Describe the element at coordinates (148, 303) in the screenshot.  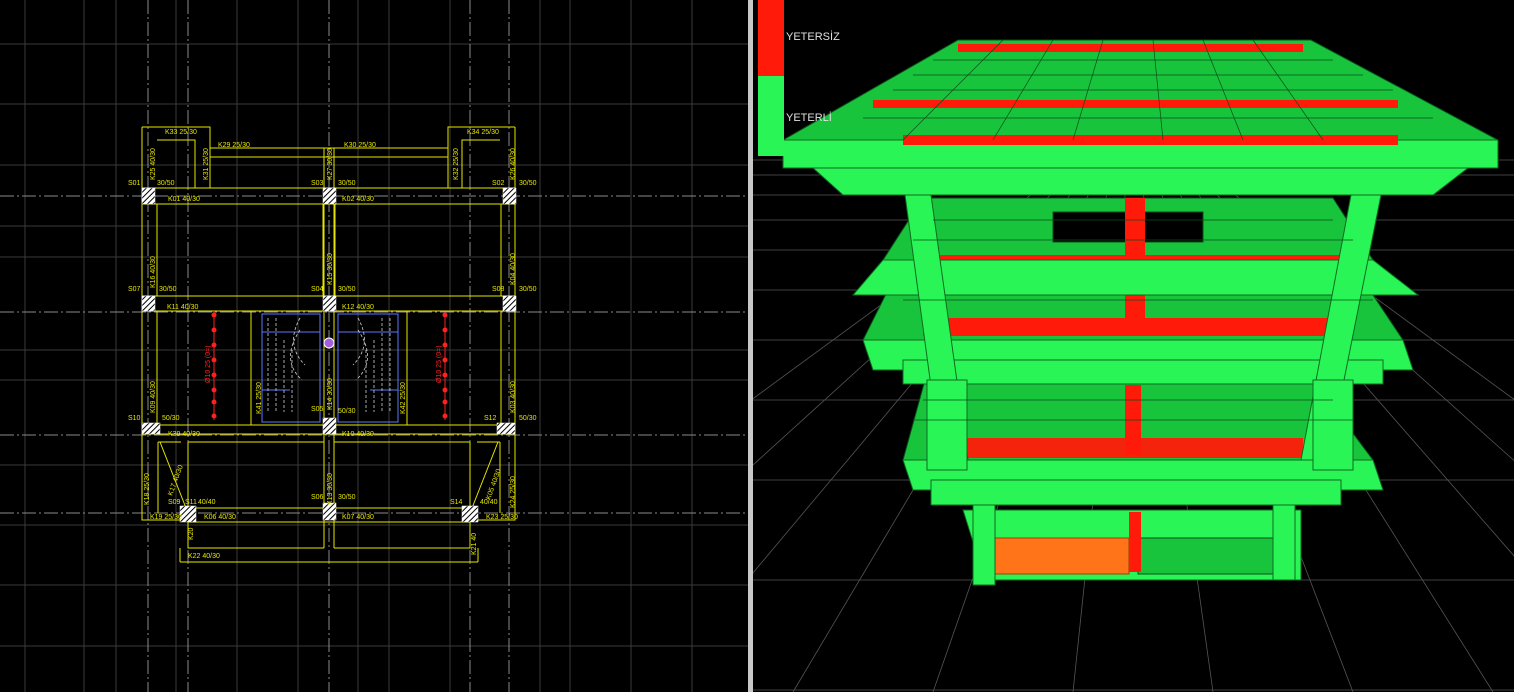
I see `column-s07` at that location.